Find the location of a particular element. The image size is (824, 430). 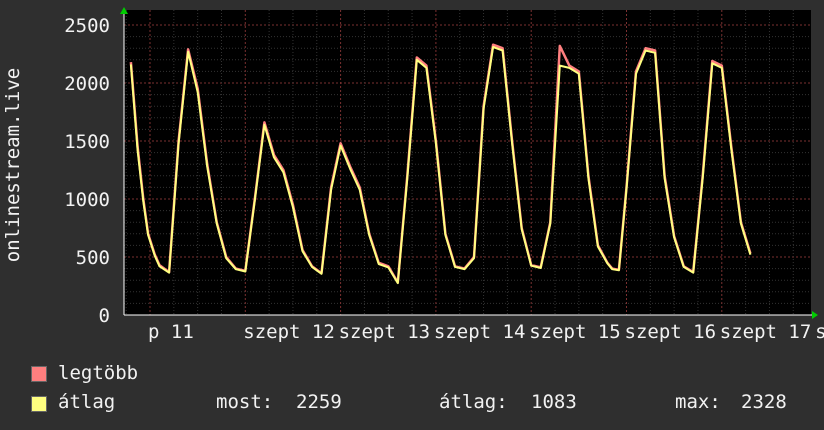

legend-label-legtobb: legtöbb is located at coordinates (98, 373).